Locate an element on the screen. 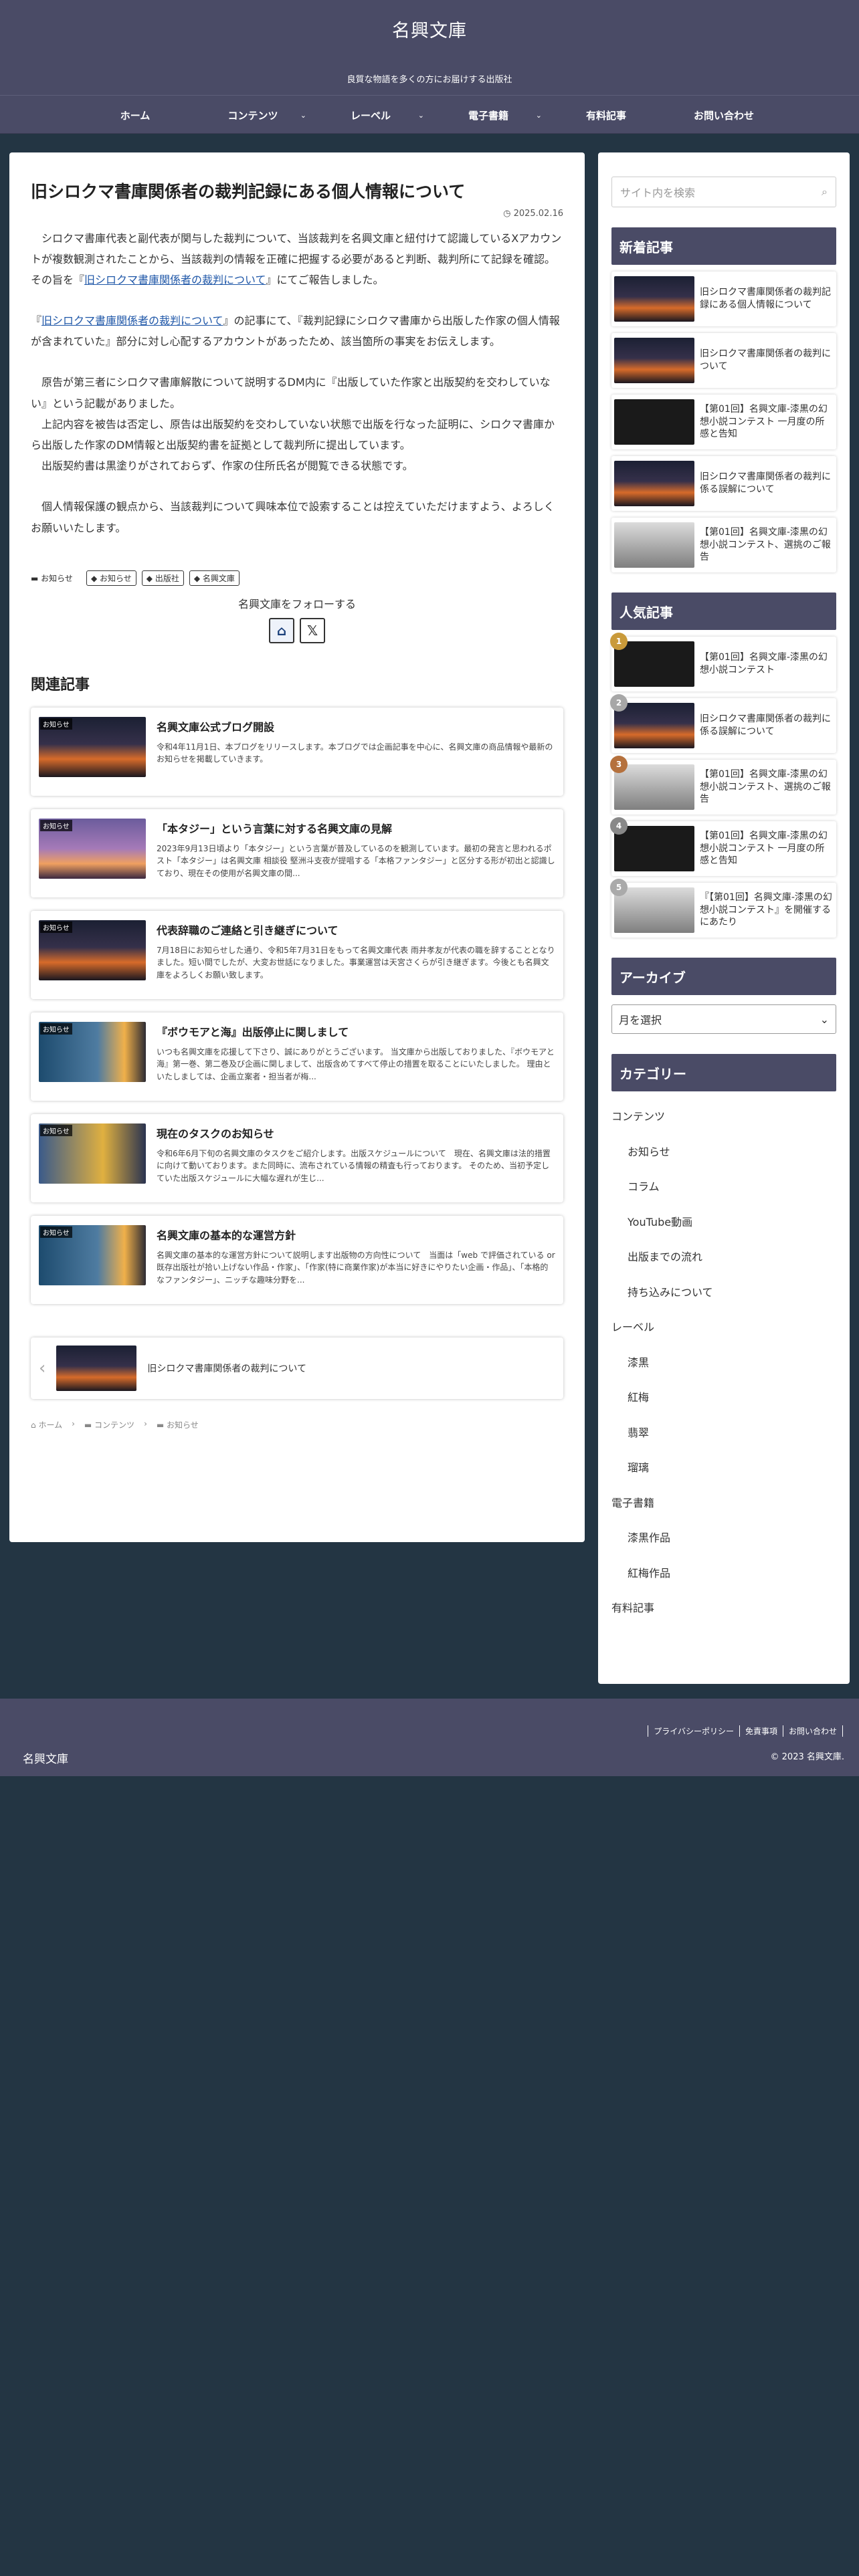  footer-link-privacy: プライバシーポリシー is located at coordinates (693, 1731).